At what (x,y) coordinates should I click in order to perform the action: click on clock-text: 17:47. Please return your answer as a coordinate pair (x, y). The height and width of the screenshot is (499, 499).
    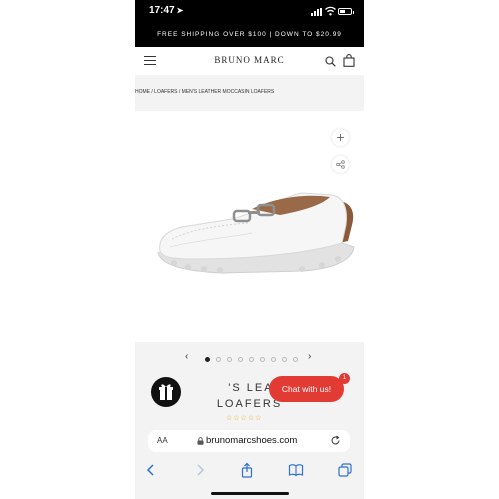
    Looking at the image, I should click on (162, 10).